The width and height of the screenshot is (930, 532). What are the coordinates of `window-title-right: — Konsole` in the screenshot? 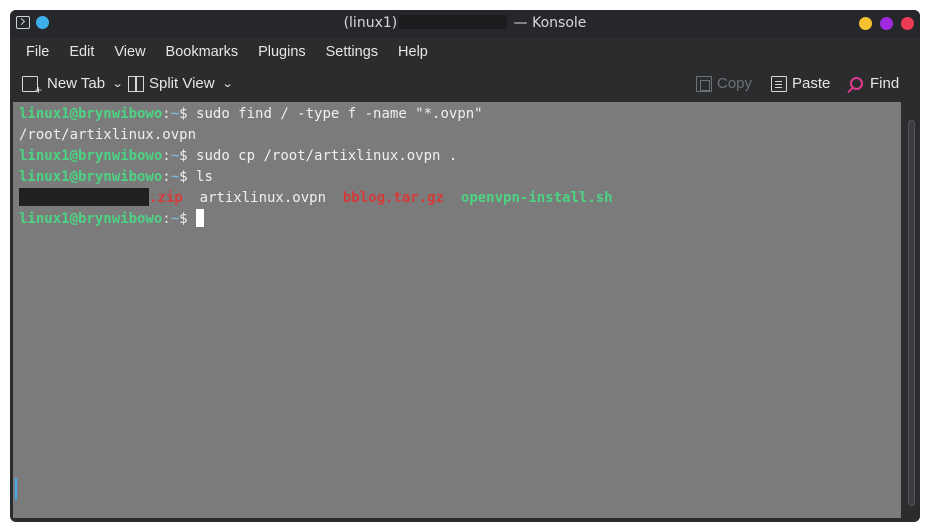 It's located at (548, 23).